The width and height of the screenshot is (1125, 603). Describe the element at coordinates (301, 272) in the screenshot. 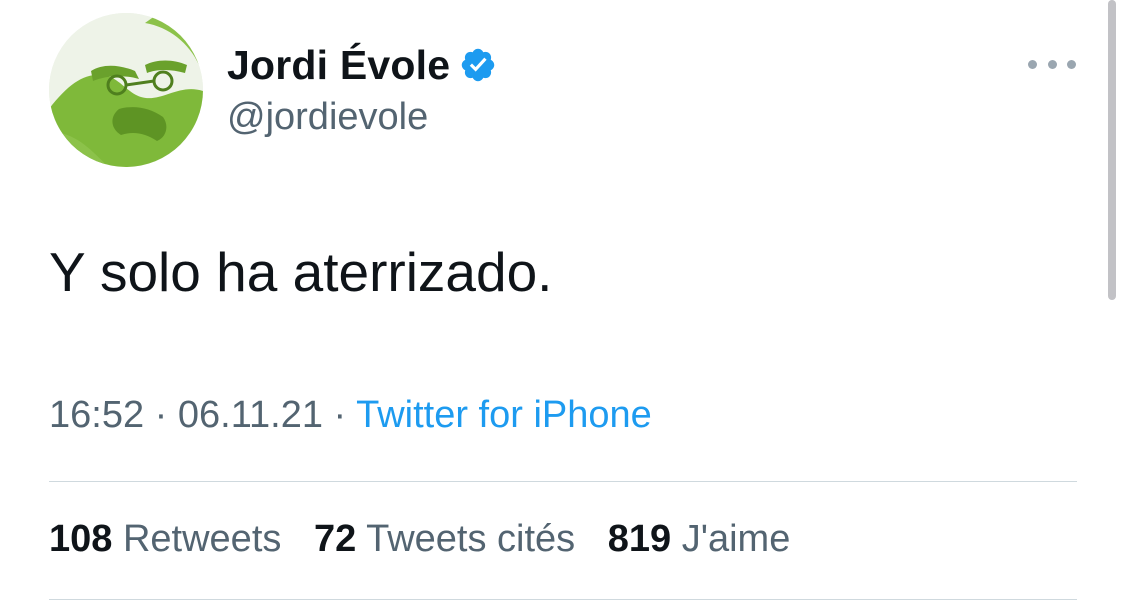

I see `tweet-text: Y solo ha aterrizado.` at that location.